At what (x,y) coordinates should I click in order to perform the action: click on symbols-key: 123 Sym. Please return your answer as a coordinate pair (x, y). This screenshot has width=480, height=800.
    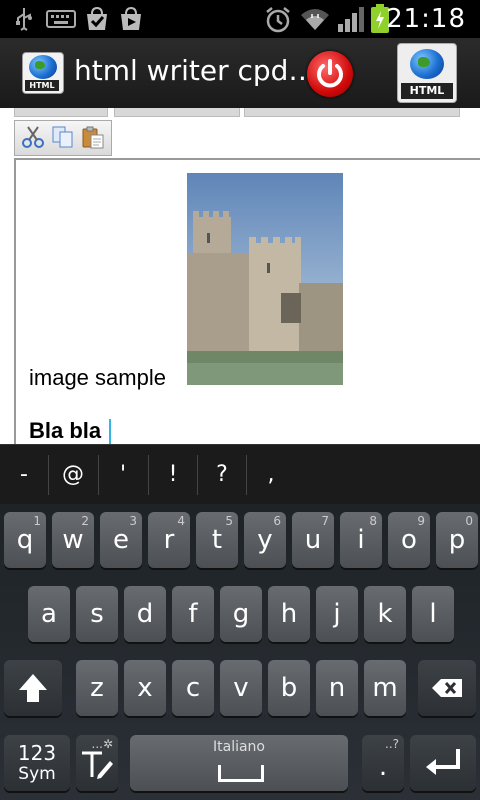
    Looking at the image, I should click on (37, 763).